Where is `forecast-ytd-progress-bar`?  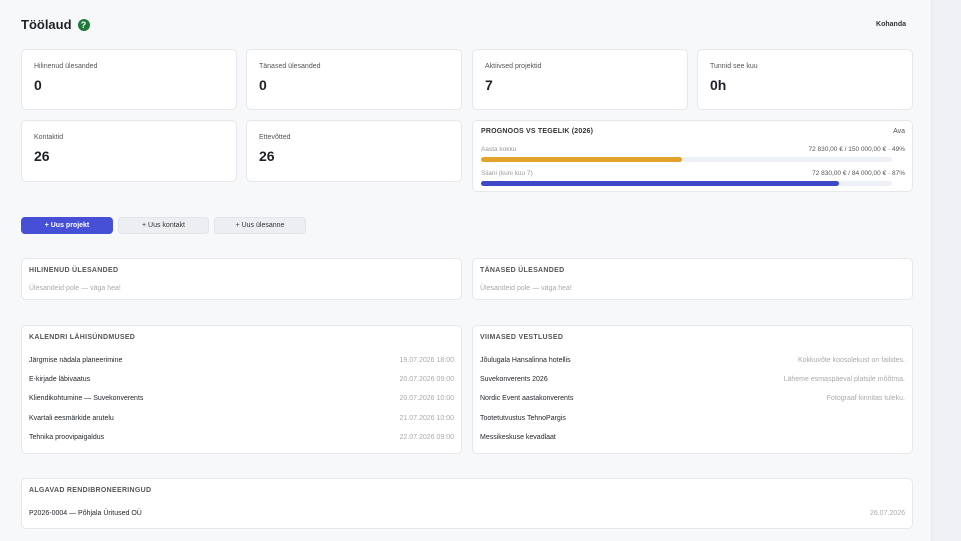 forecast-ytd-progress-bar is located at coordinates (686, 183).